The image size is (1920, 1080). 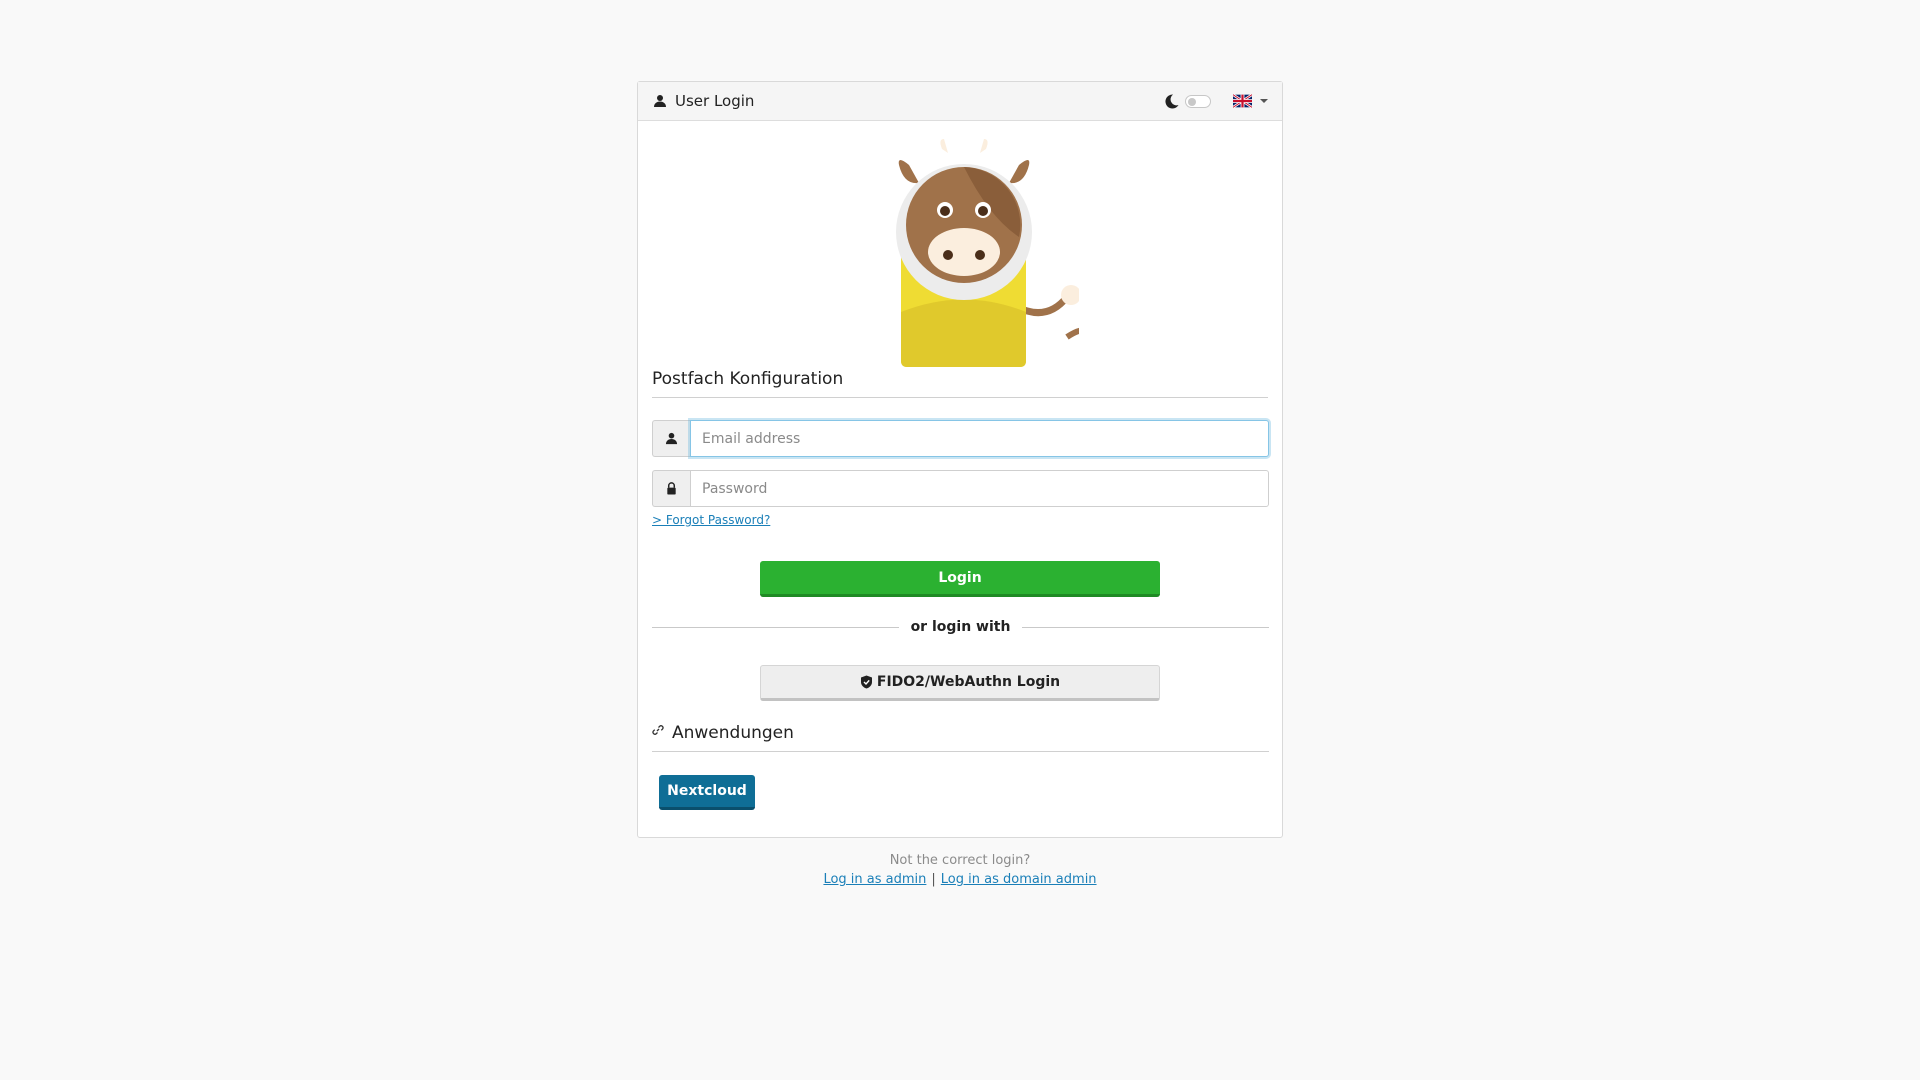 What do you see at coordinates (1264, 101) in the screenshot?
I see `chevron-down-icon` at bounding box center [1264, 101].